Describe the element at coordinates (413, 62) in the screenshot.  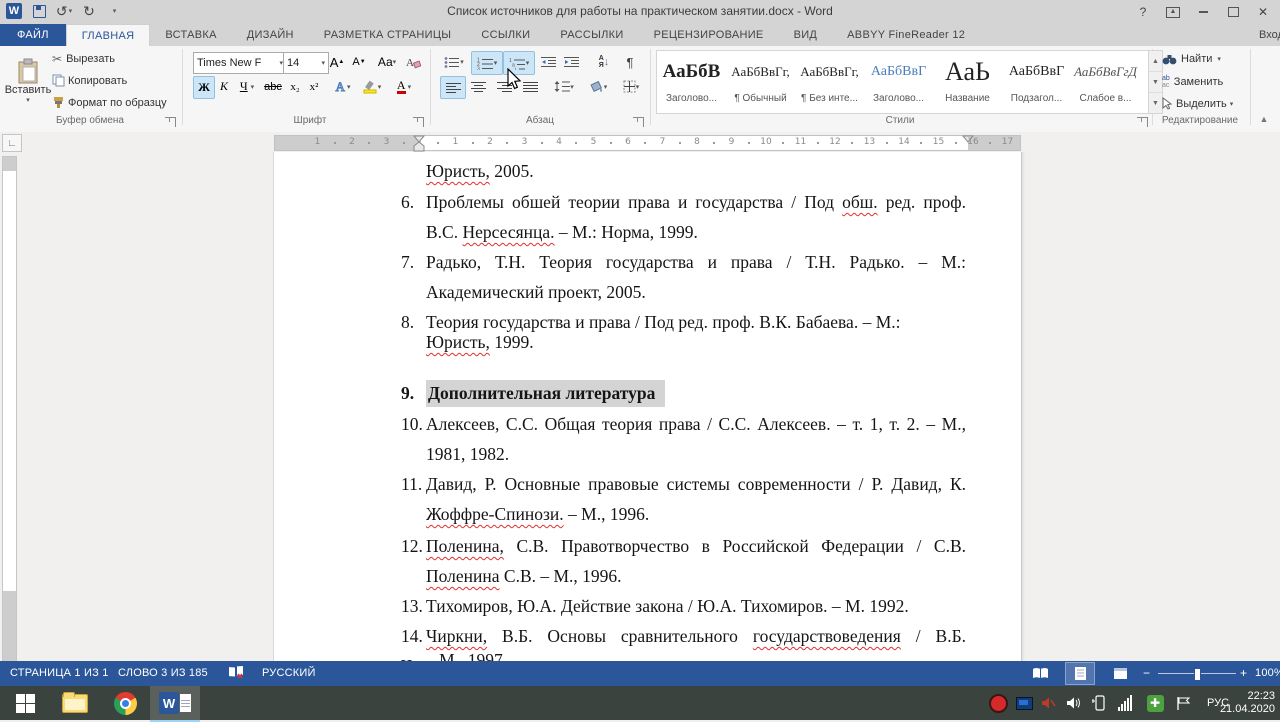
I see `clear-formatting-button: А` at that location.